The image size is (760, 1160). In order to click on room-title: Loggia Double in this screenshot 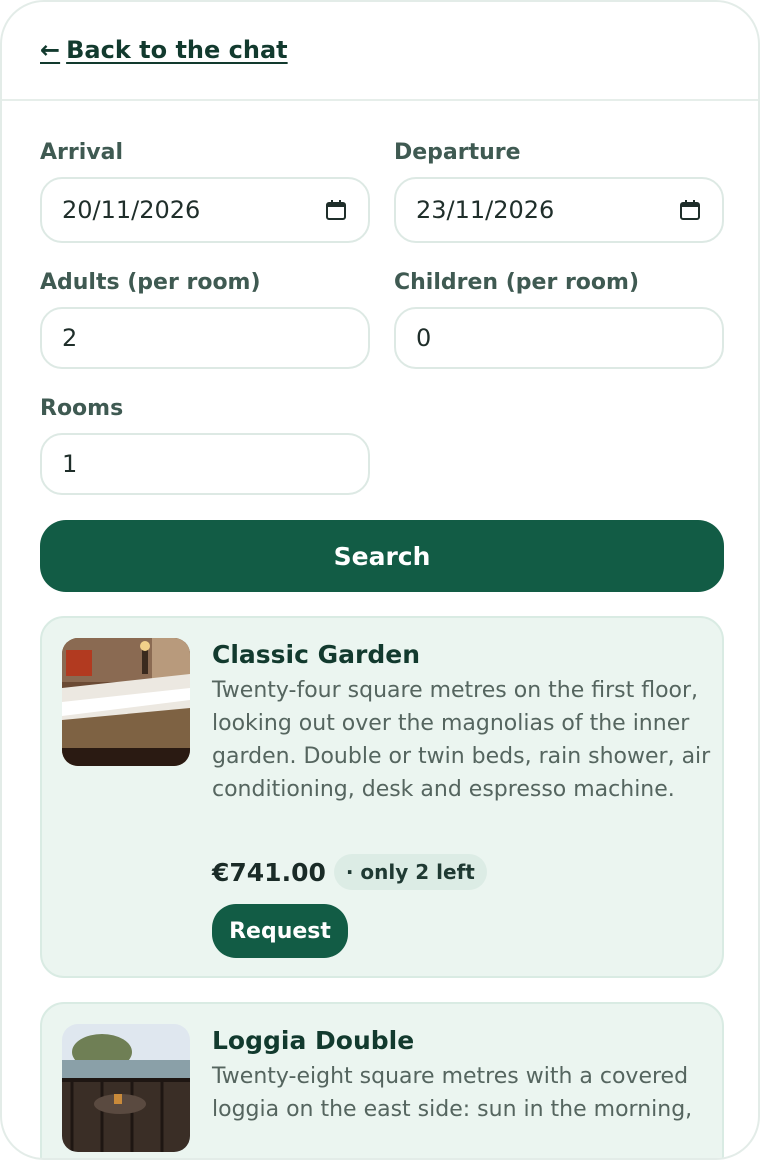, I will do `click(313, 1040)`.